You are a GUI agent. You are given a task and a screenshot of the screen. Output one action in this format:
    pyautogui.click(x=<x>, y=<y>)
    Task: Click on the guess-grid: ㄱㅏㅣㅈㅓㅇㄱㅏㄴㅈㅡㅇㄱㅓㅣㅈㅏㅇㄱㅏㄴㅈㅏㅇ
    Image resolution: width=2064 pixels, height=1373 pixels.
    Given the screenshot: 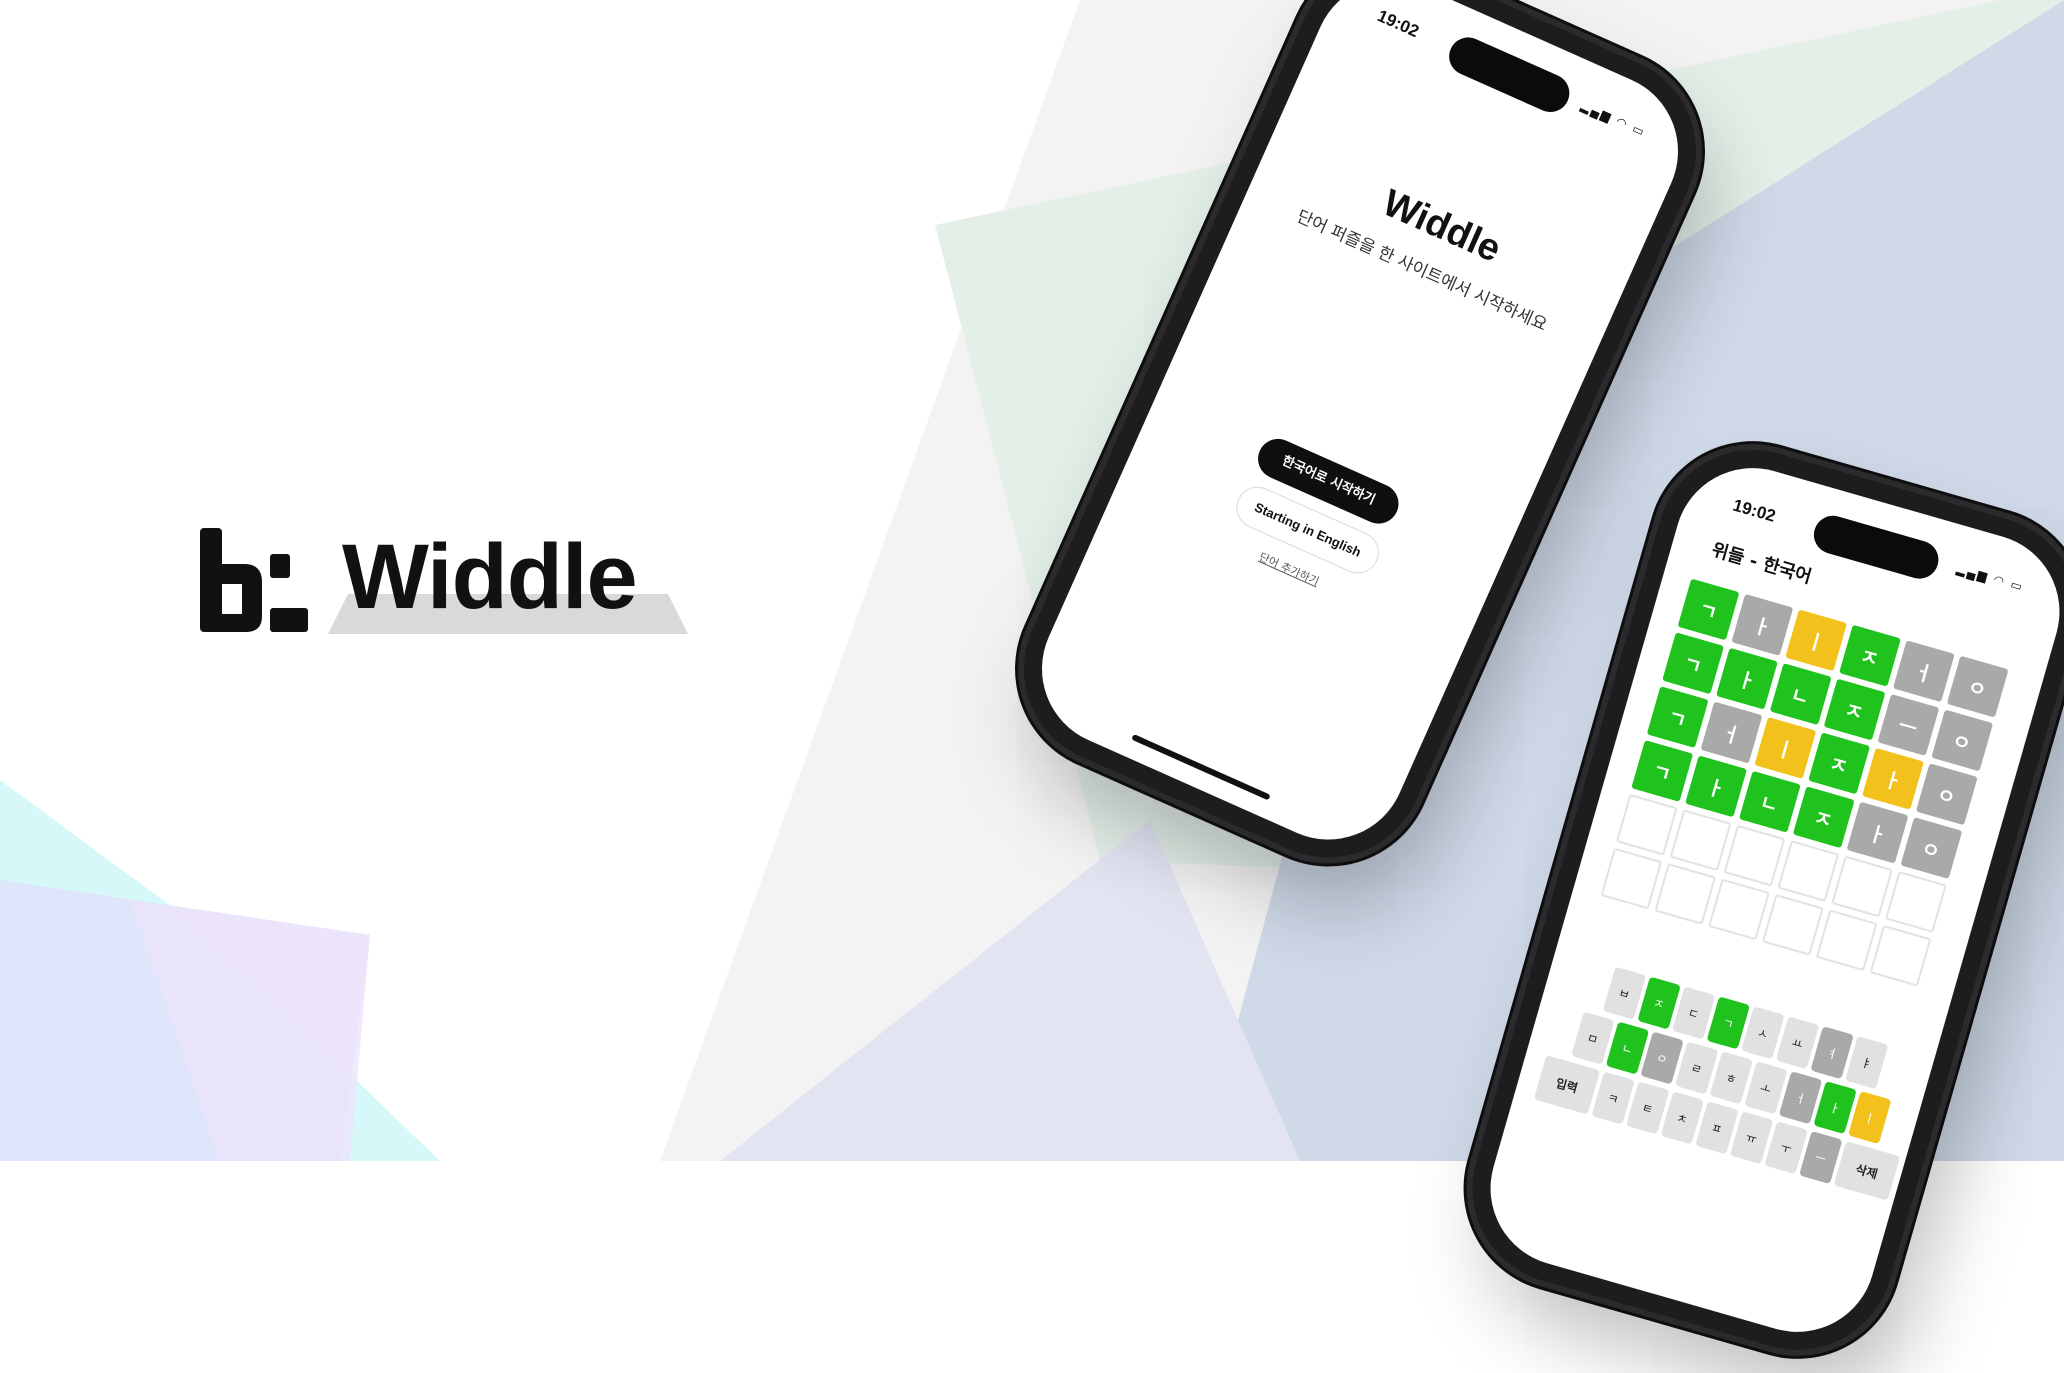 What is the action you would take?
    pyautogui.click(x=1804, y=785)
    